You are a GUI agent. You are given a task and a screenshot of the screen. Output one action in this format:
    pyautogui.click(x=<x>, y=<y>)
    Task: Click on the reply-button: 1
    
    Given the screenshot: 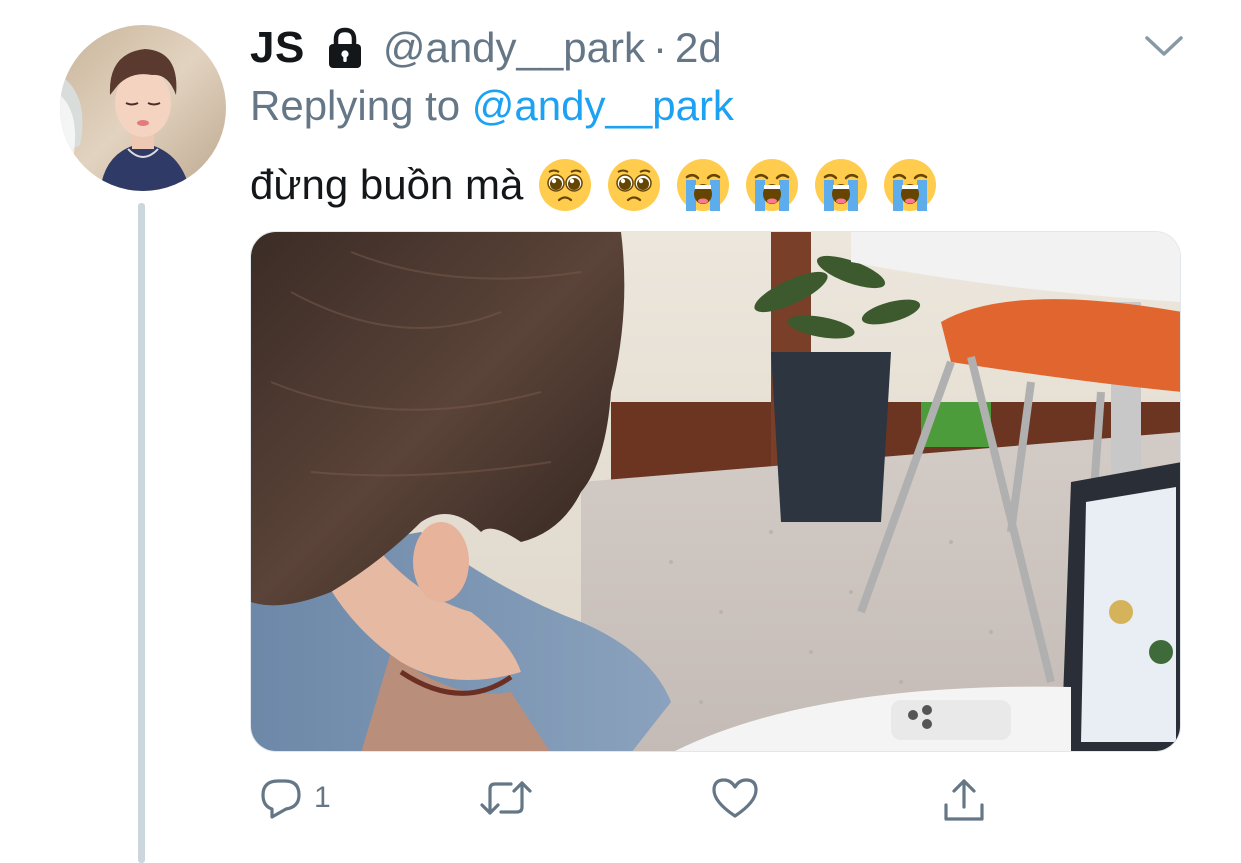 What is the action you would take?
    pyautogui.click(x=294, y=798)
    